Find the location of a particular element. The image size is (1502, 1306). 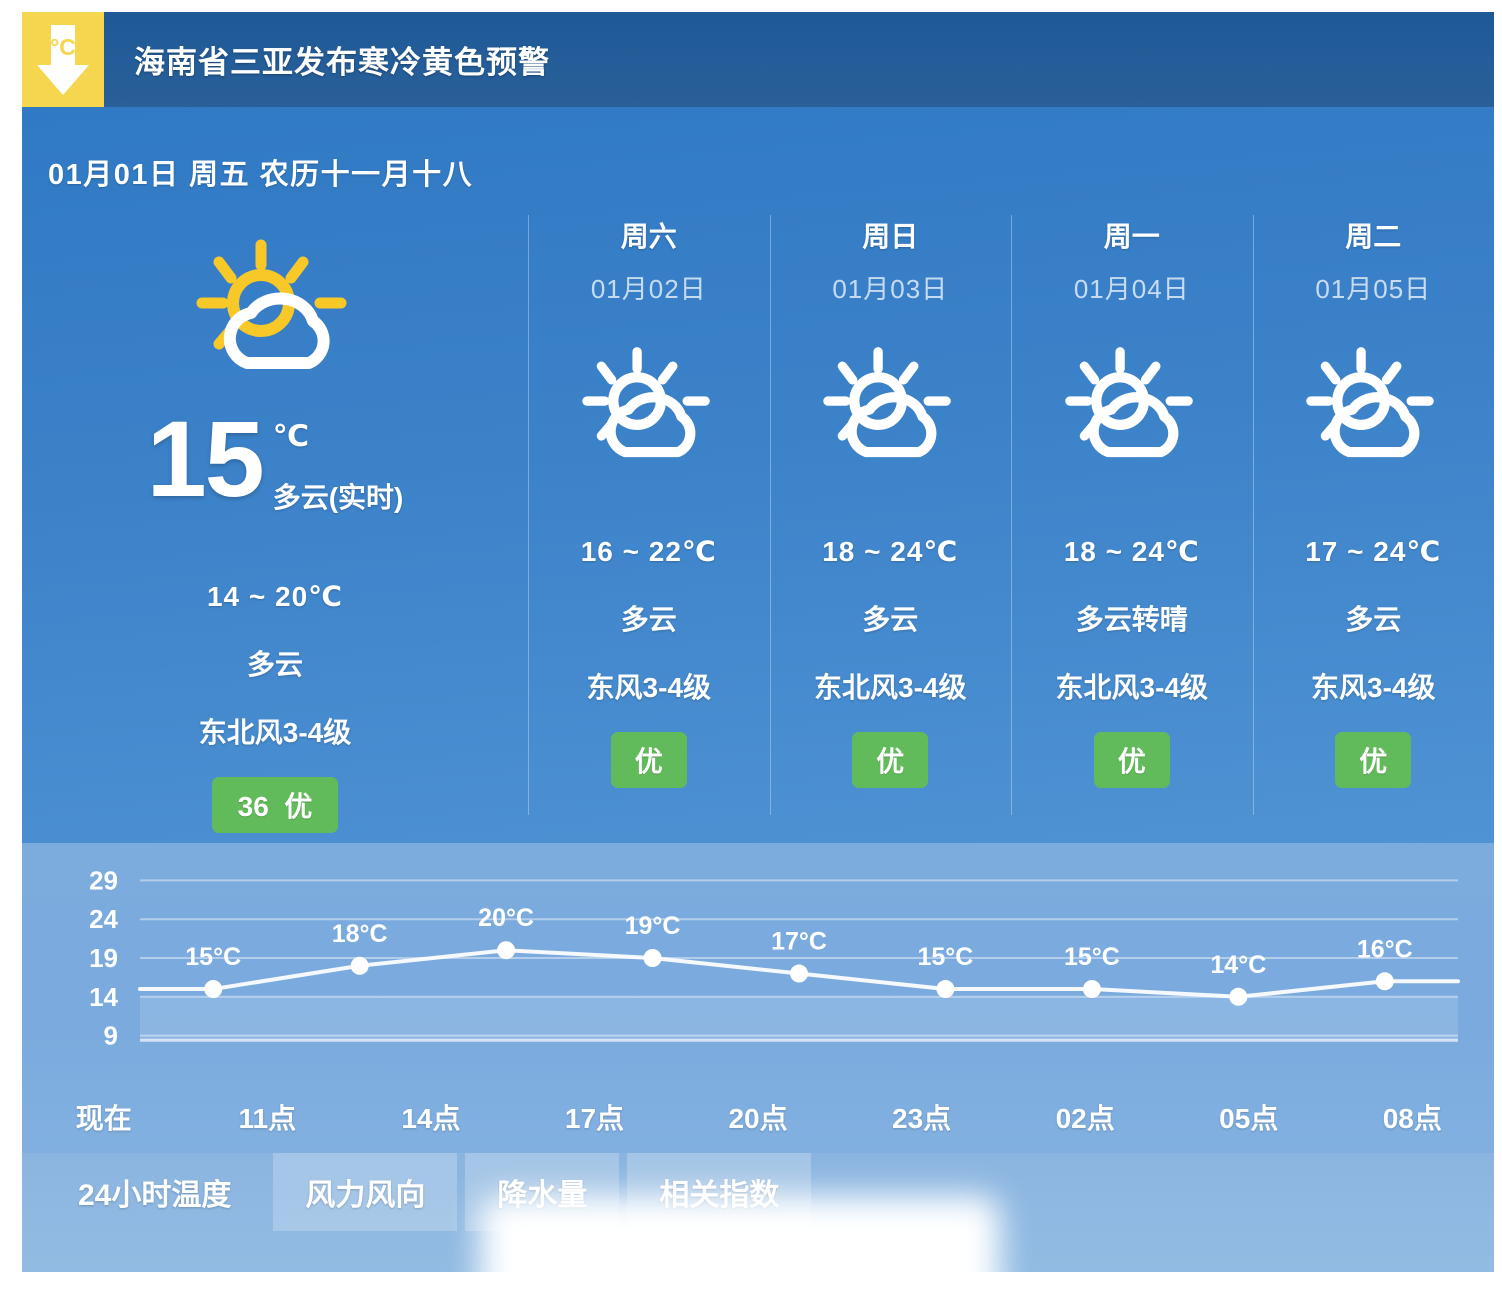

forecast-weekday: 周一 is located at coordinates (1131, 236).